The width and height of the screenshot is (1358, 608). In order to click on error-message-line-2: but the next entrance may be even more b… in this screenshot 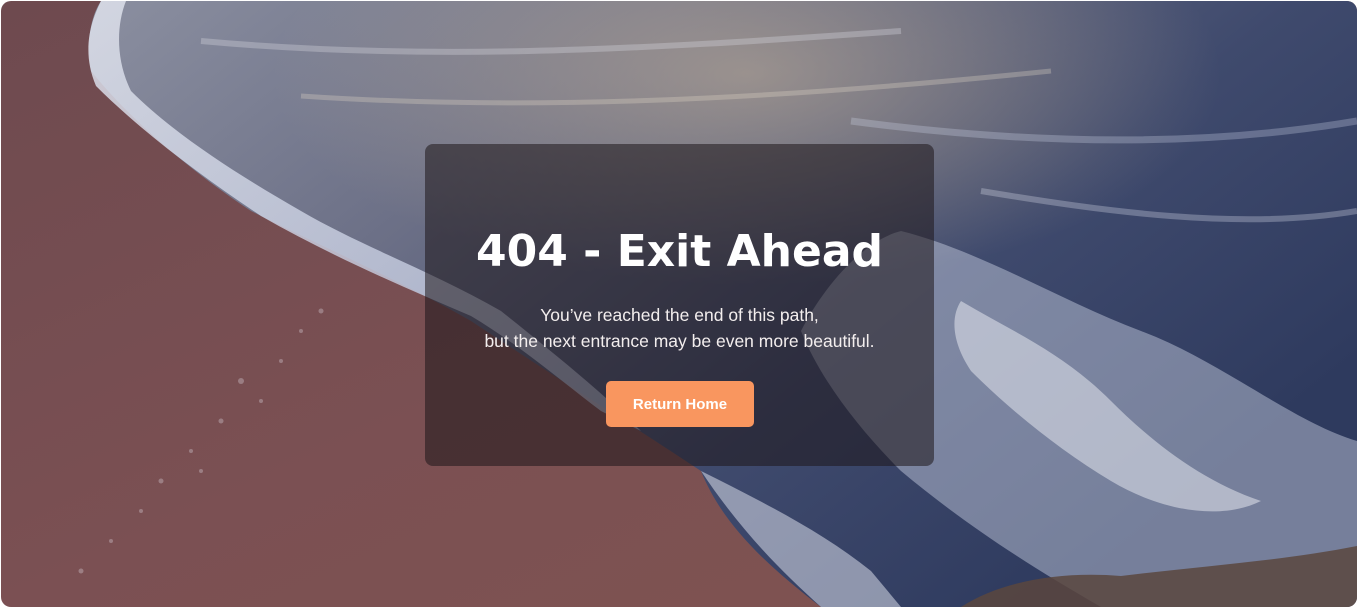, I will do `click(679, 341)`.